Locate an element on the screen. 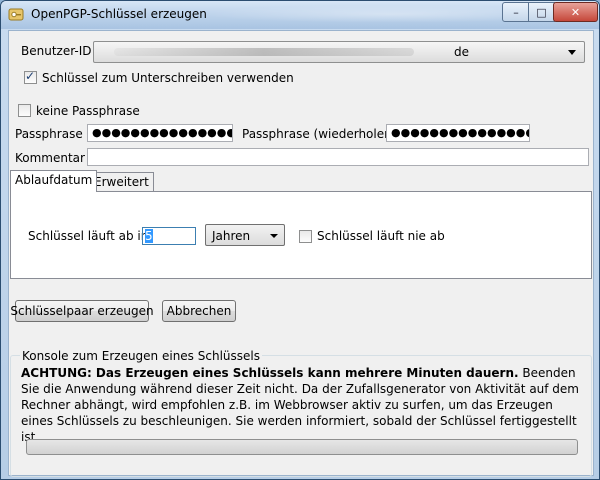  expires-in-label: Schlüssel läuft ab in is located at coordinates (88, 236).